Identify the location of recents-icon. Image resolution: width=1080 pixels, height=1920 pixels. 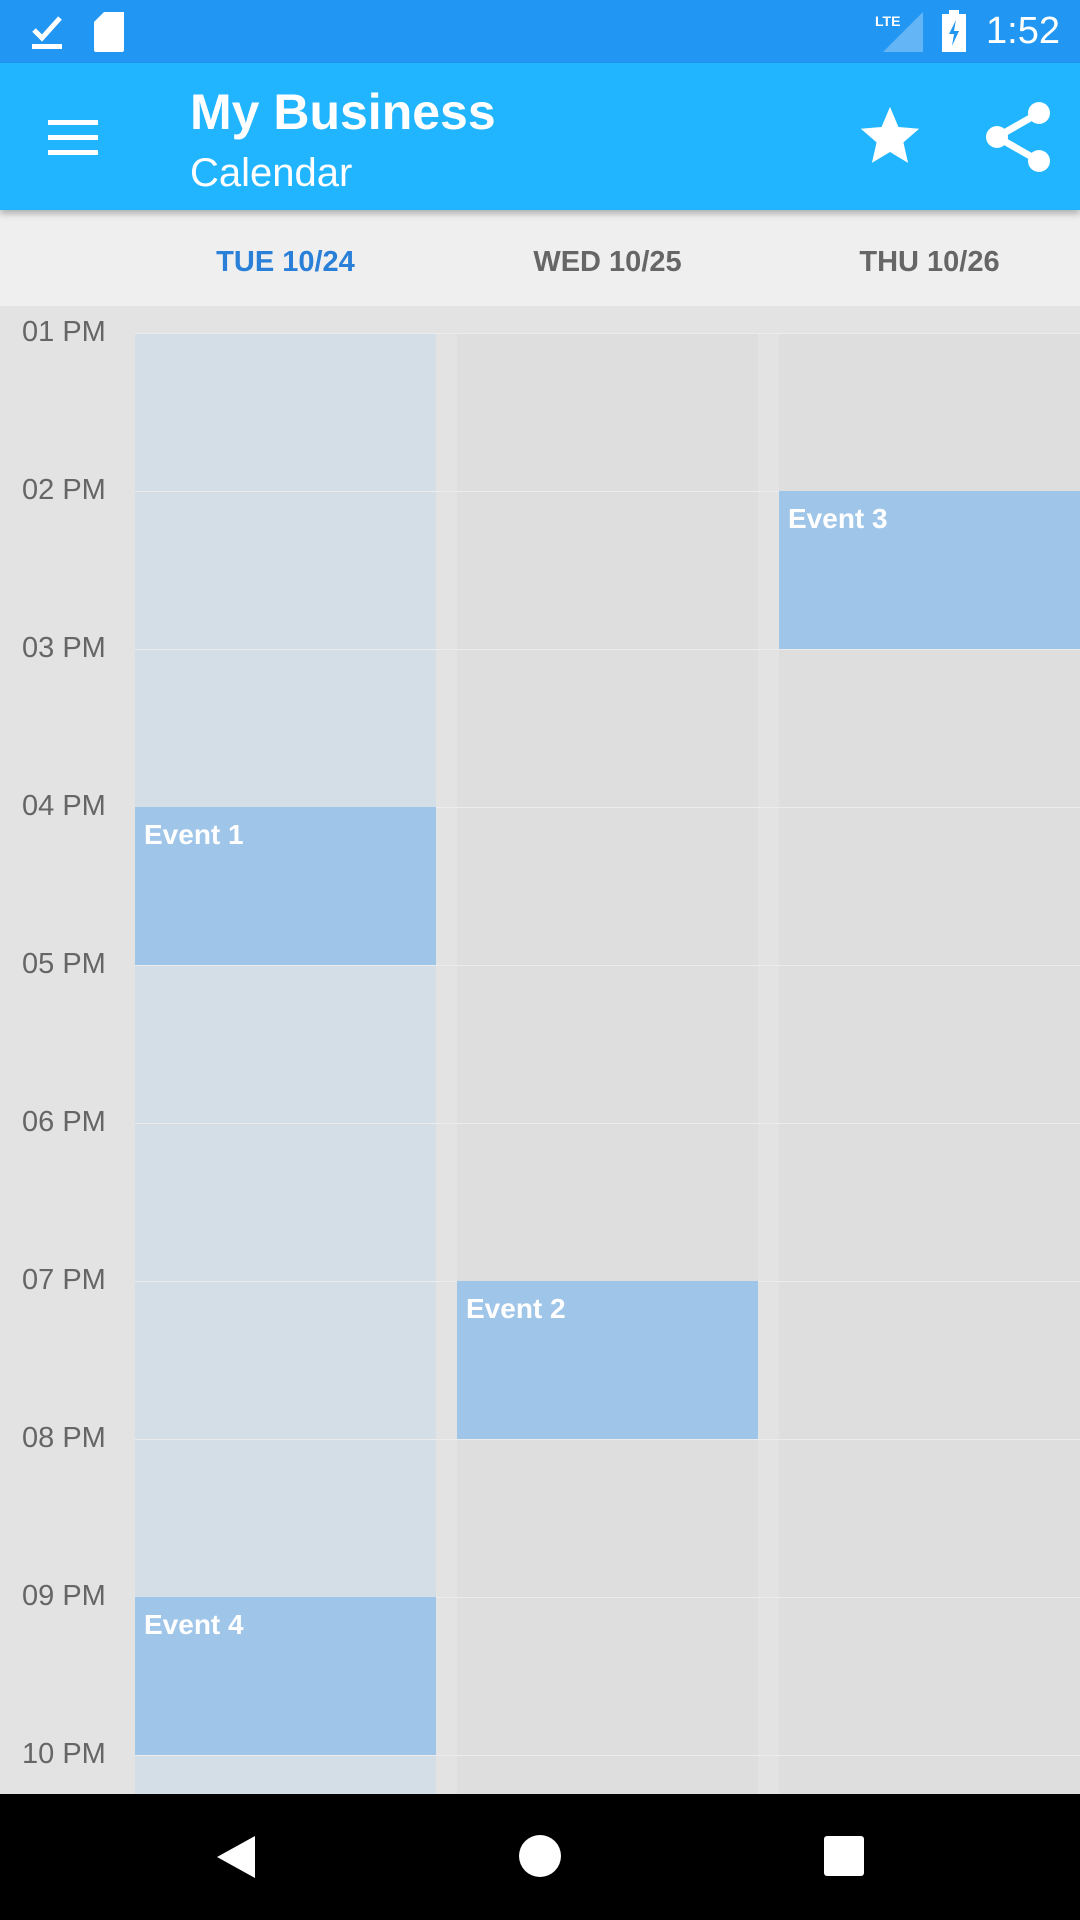
(844, 1856).